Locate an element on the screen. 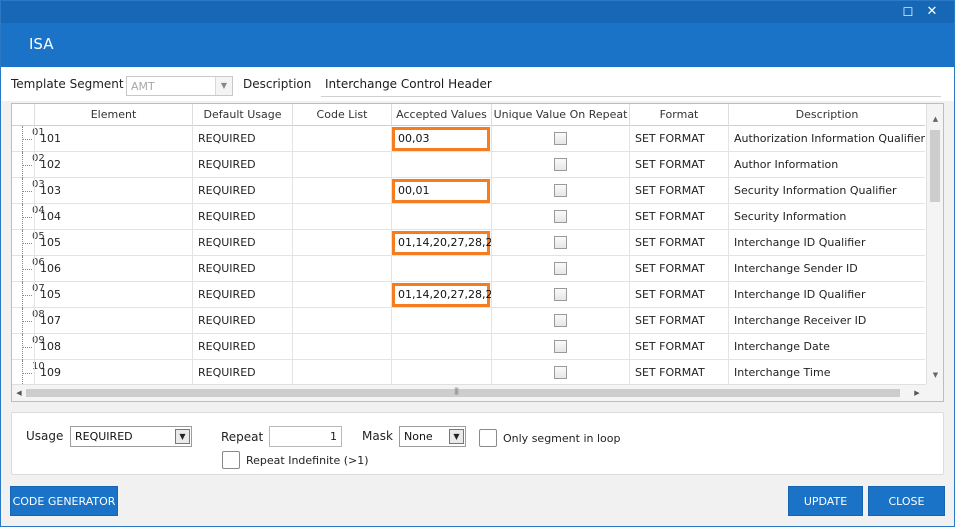 The height and width of the screenshot is (527, 955). repeat-input: 1 is located at coordinates (305, 436).